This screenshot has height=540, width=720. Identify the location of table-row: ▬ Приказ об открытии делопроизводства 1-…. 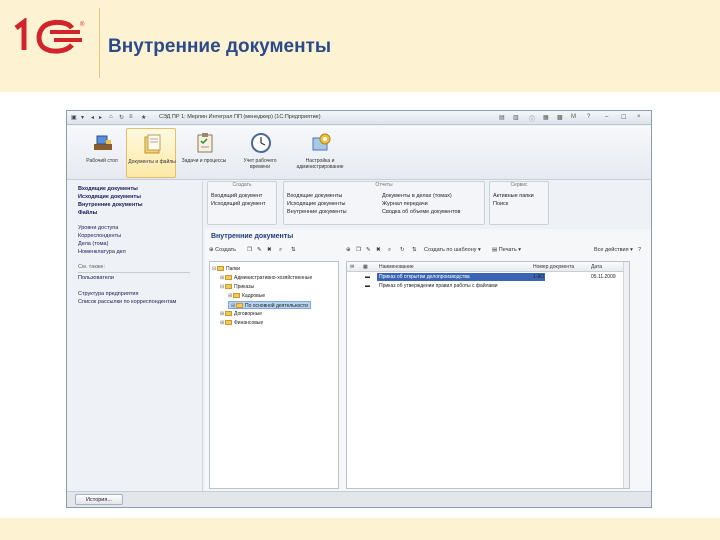
(488, 277).